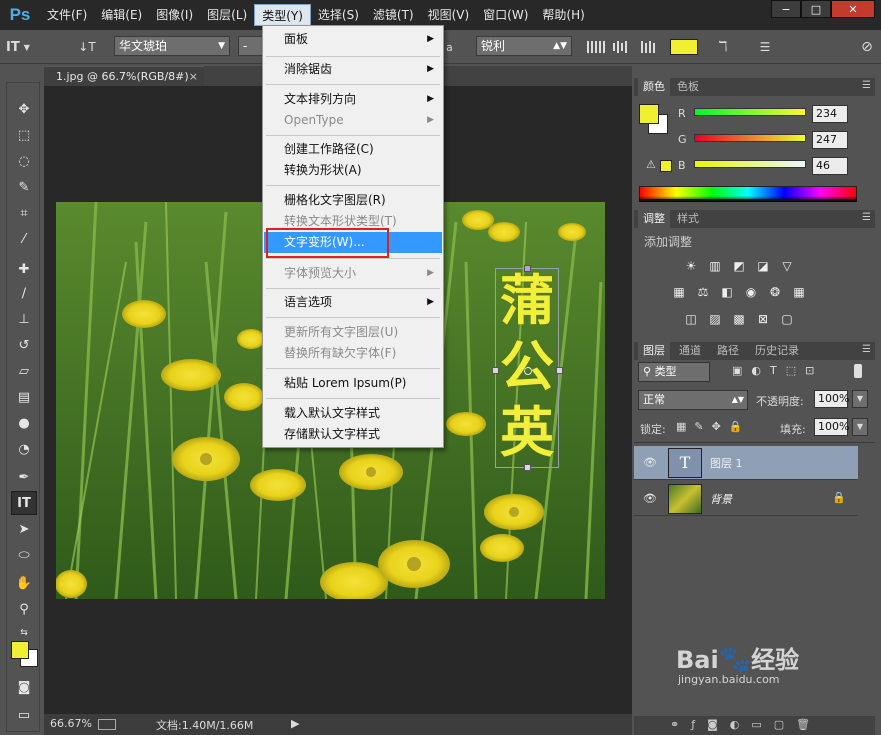 This screenshot has width=881, height=735. I want to click on tab-history: 历史记录, so click(777, 351).